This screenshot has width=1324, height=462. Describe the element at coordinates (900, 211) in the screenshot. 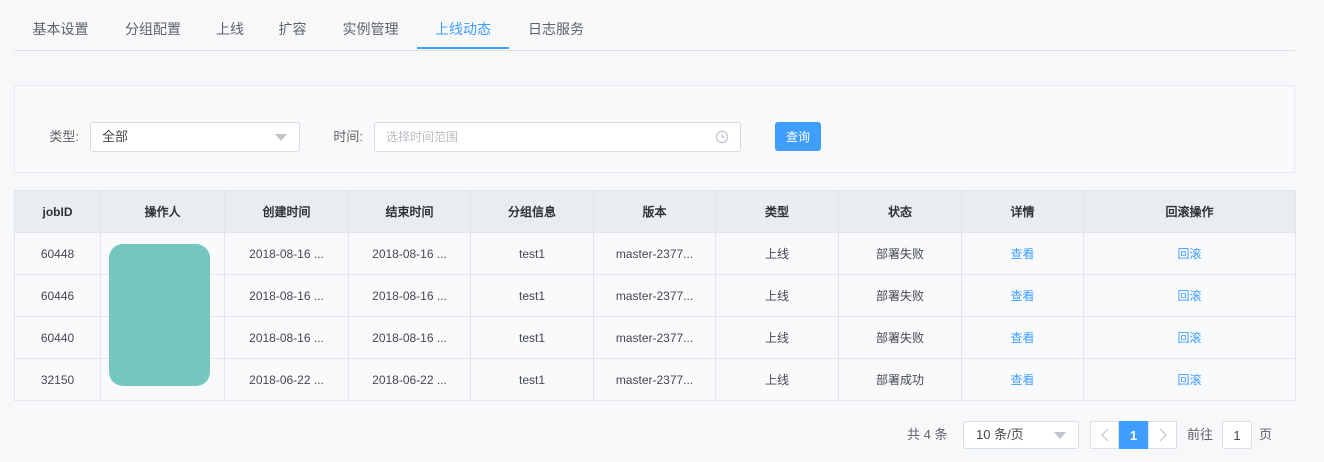

I see `column-header-status: 状态` at that location.